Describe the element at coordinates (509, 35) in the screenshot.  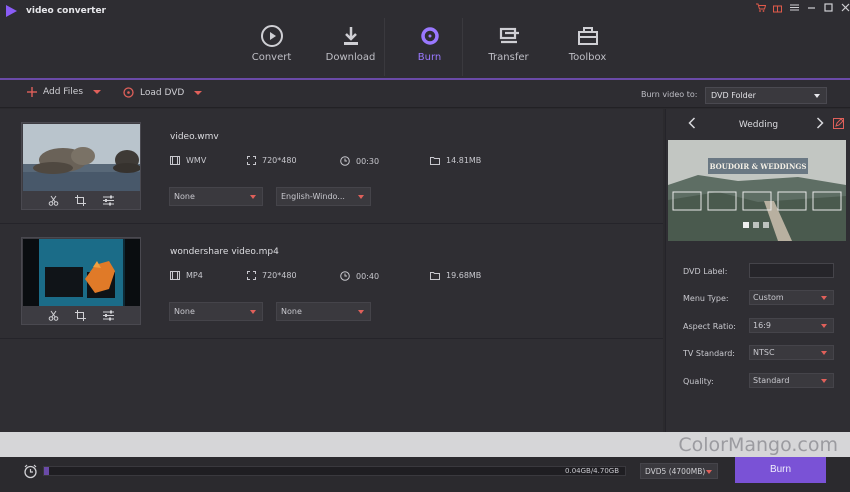
I see `transfer-icon` at that location.